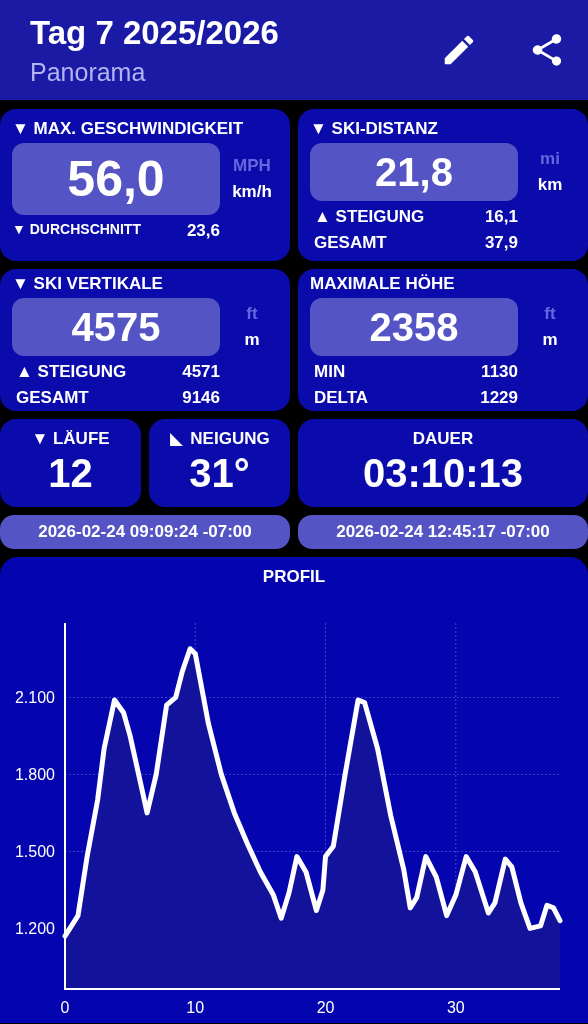 This screenshot has height=1024, width=588. Describe the element at coordinates (230, 439) in the screenshot. I see `card-title: NEIGUNG` at that location.